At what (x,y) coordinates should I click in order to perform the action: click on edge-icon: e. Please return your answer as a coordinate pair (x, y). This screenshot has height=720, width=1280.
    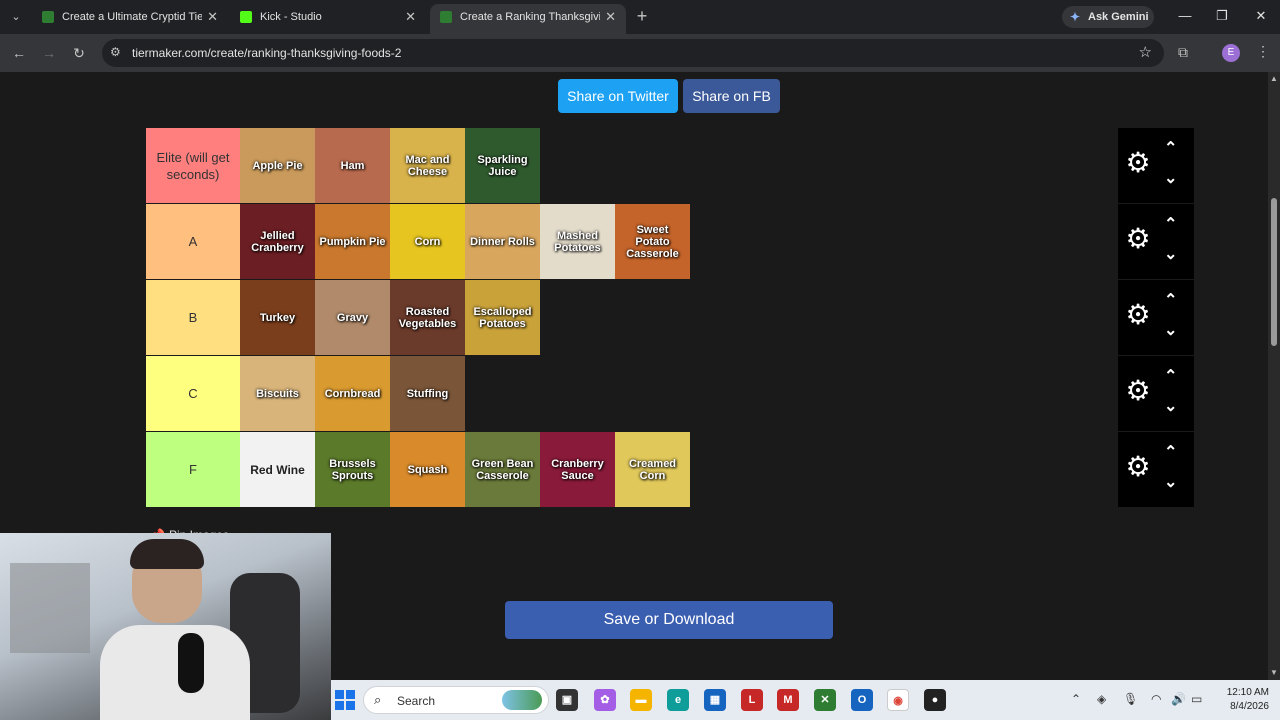
    Looking at the image, I should click on (678, 700).